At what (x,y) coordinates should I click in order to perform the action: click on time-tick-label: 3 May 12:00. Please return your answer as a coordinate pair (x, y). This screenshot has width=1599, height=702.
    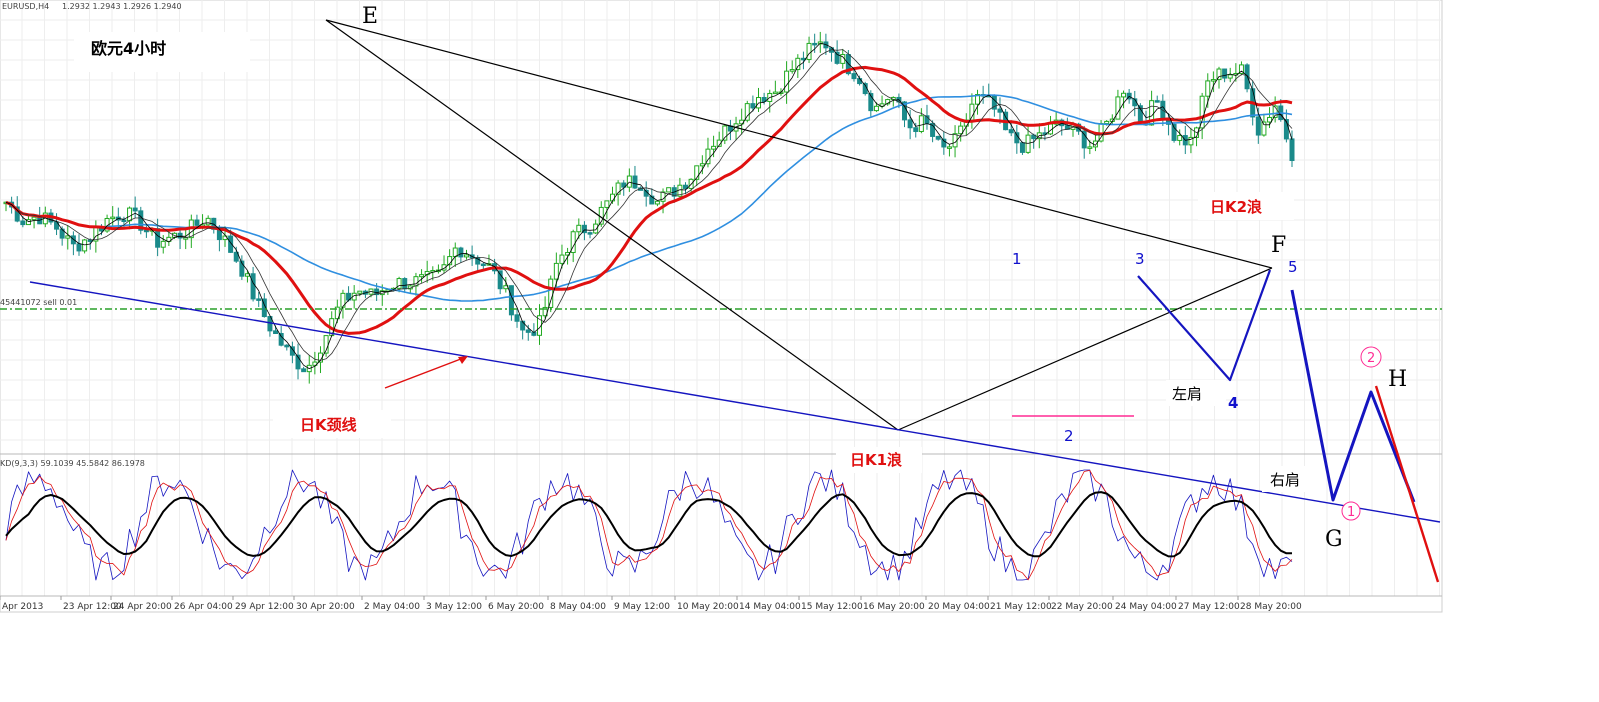
    Looking at the image, I should click on (454, 607).